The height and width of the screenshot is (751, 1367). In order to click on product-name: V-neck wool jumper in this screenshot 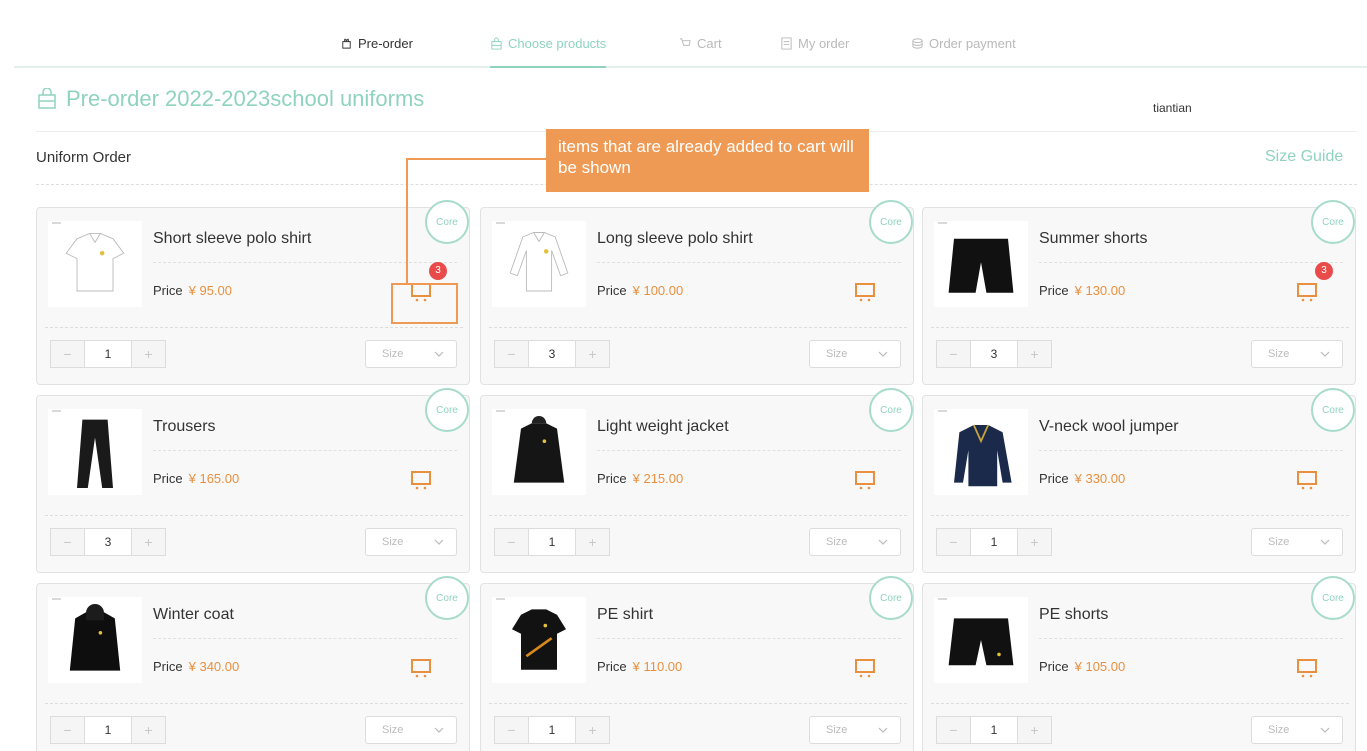, I will do `click(1109, 427)`.